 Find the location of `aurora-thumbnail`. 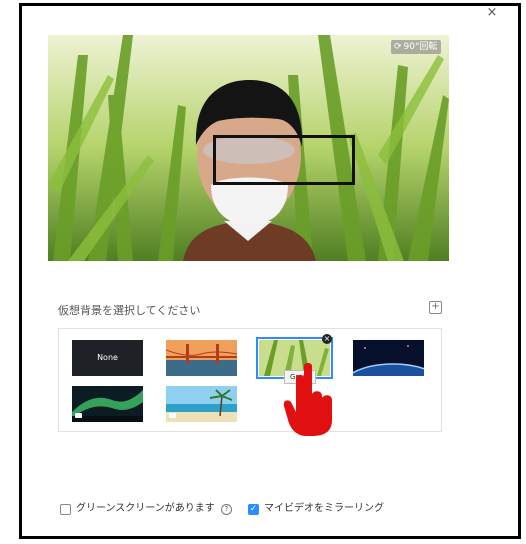

aurora-thumbnail is located at coordinates (107, 404).